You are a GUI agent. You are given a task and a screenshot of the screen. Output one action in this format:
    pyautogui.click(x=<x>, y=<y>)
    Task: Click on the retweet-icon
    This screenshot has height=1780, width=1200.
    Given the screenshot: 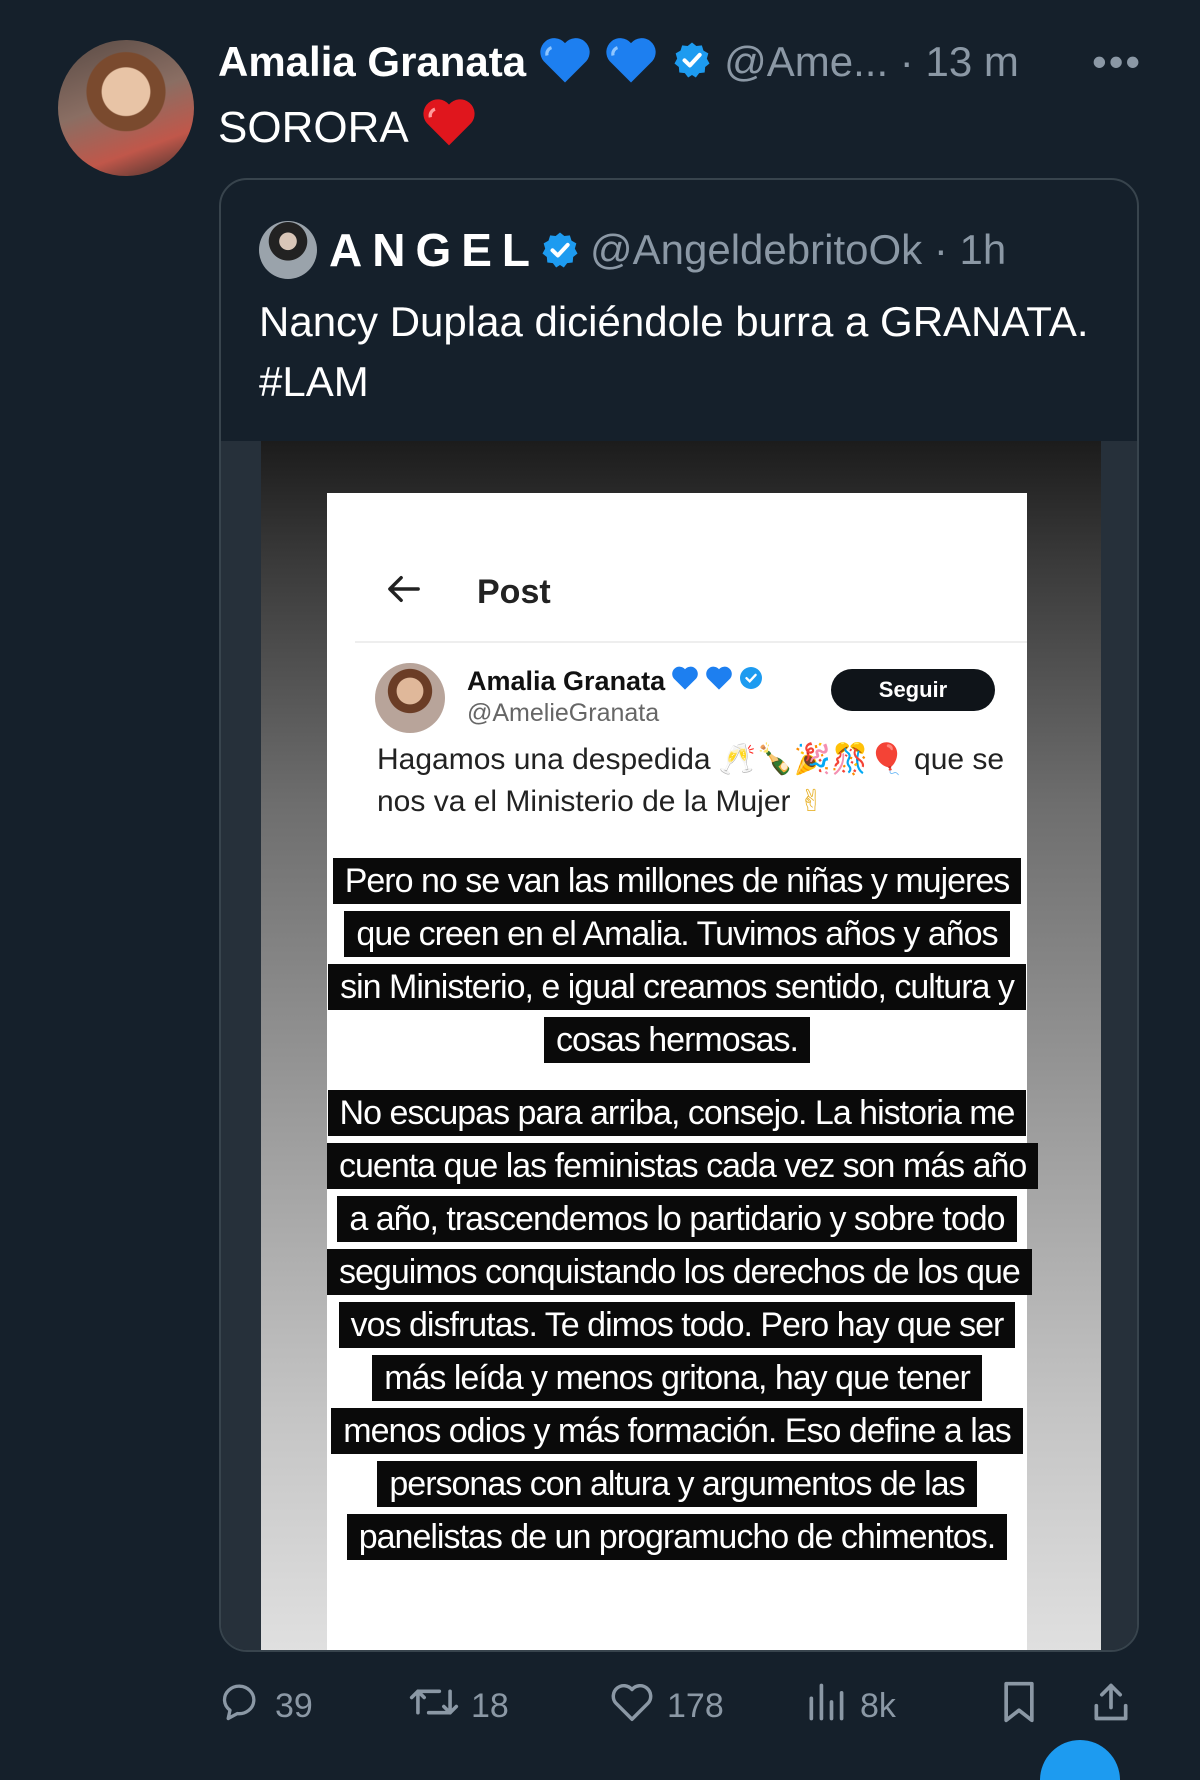 What is the action you would take?
    pyautogui.click(x=440, y=1706)
    